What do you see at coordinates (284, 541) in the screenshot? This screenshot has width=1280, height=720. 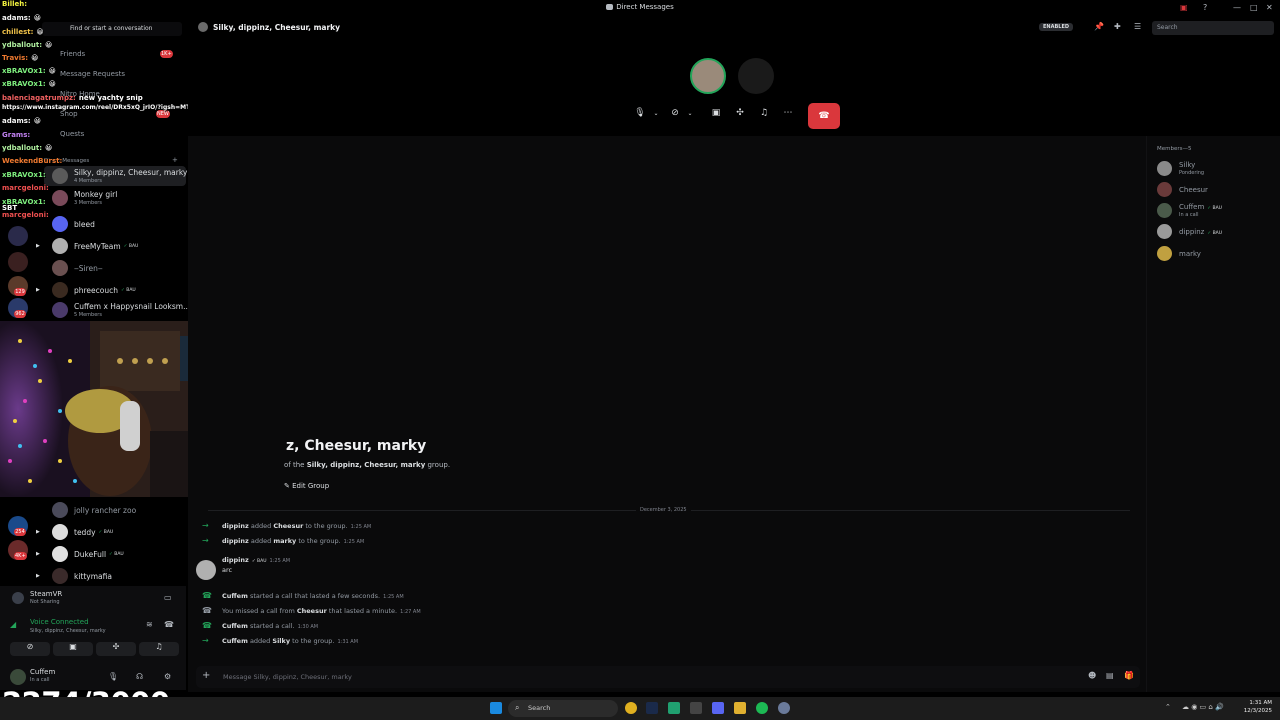 I see `target: marky` at bounding box center [284, 541].